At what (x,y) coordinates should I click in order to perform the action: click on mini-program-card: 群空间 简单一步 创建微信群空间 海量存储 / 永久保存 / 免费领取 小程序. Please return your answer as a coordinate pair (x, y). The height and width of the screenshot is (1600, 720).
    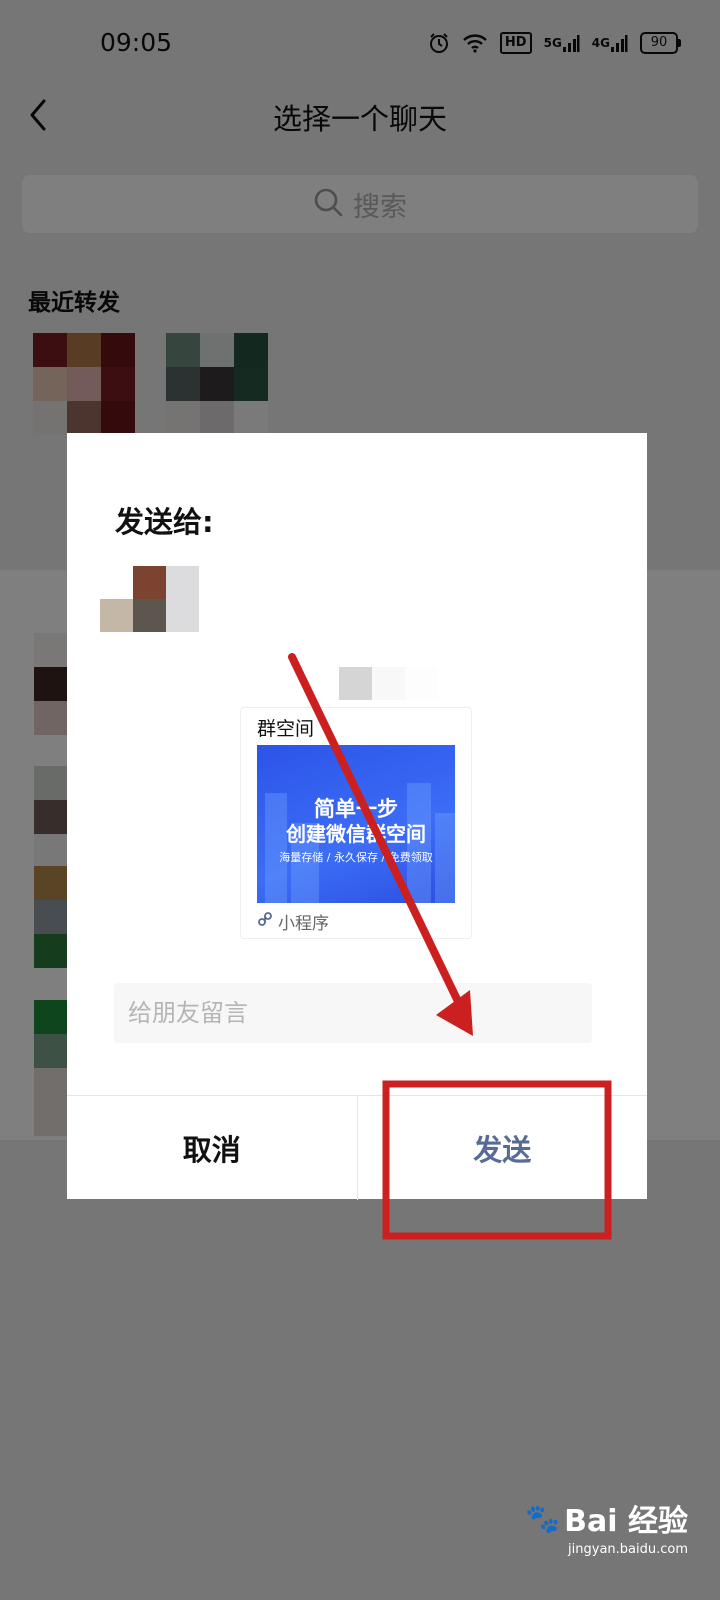
    Looking at the image, I should click on (356, 823).